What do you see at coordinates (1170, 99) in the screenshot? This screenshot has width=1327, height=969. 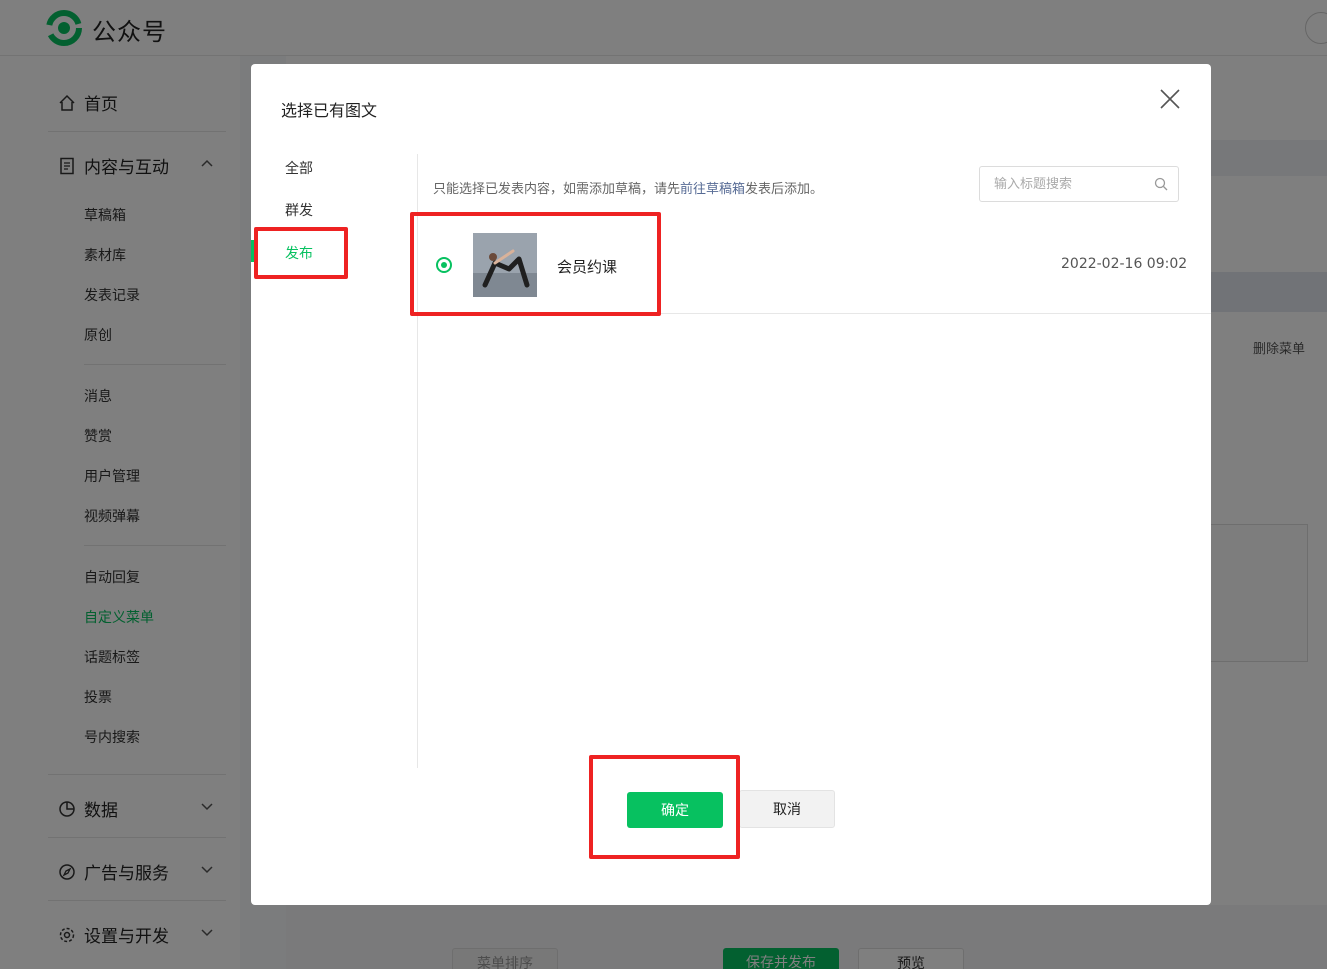 I see `close-icon` at bounding box center [1170, 99].